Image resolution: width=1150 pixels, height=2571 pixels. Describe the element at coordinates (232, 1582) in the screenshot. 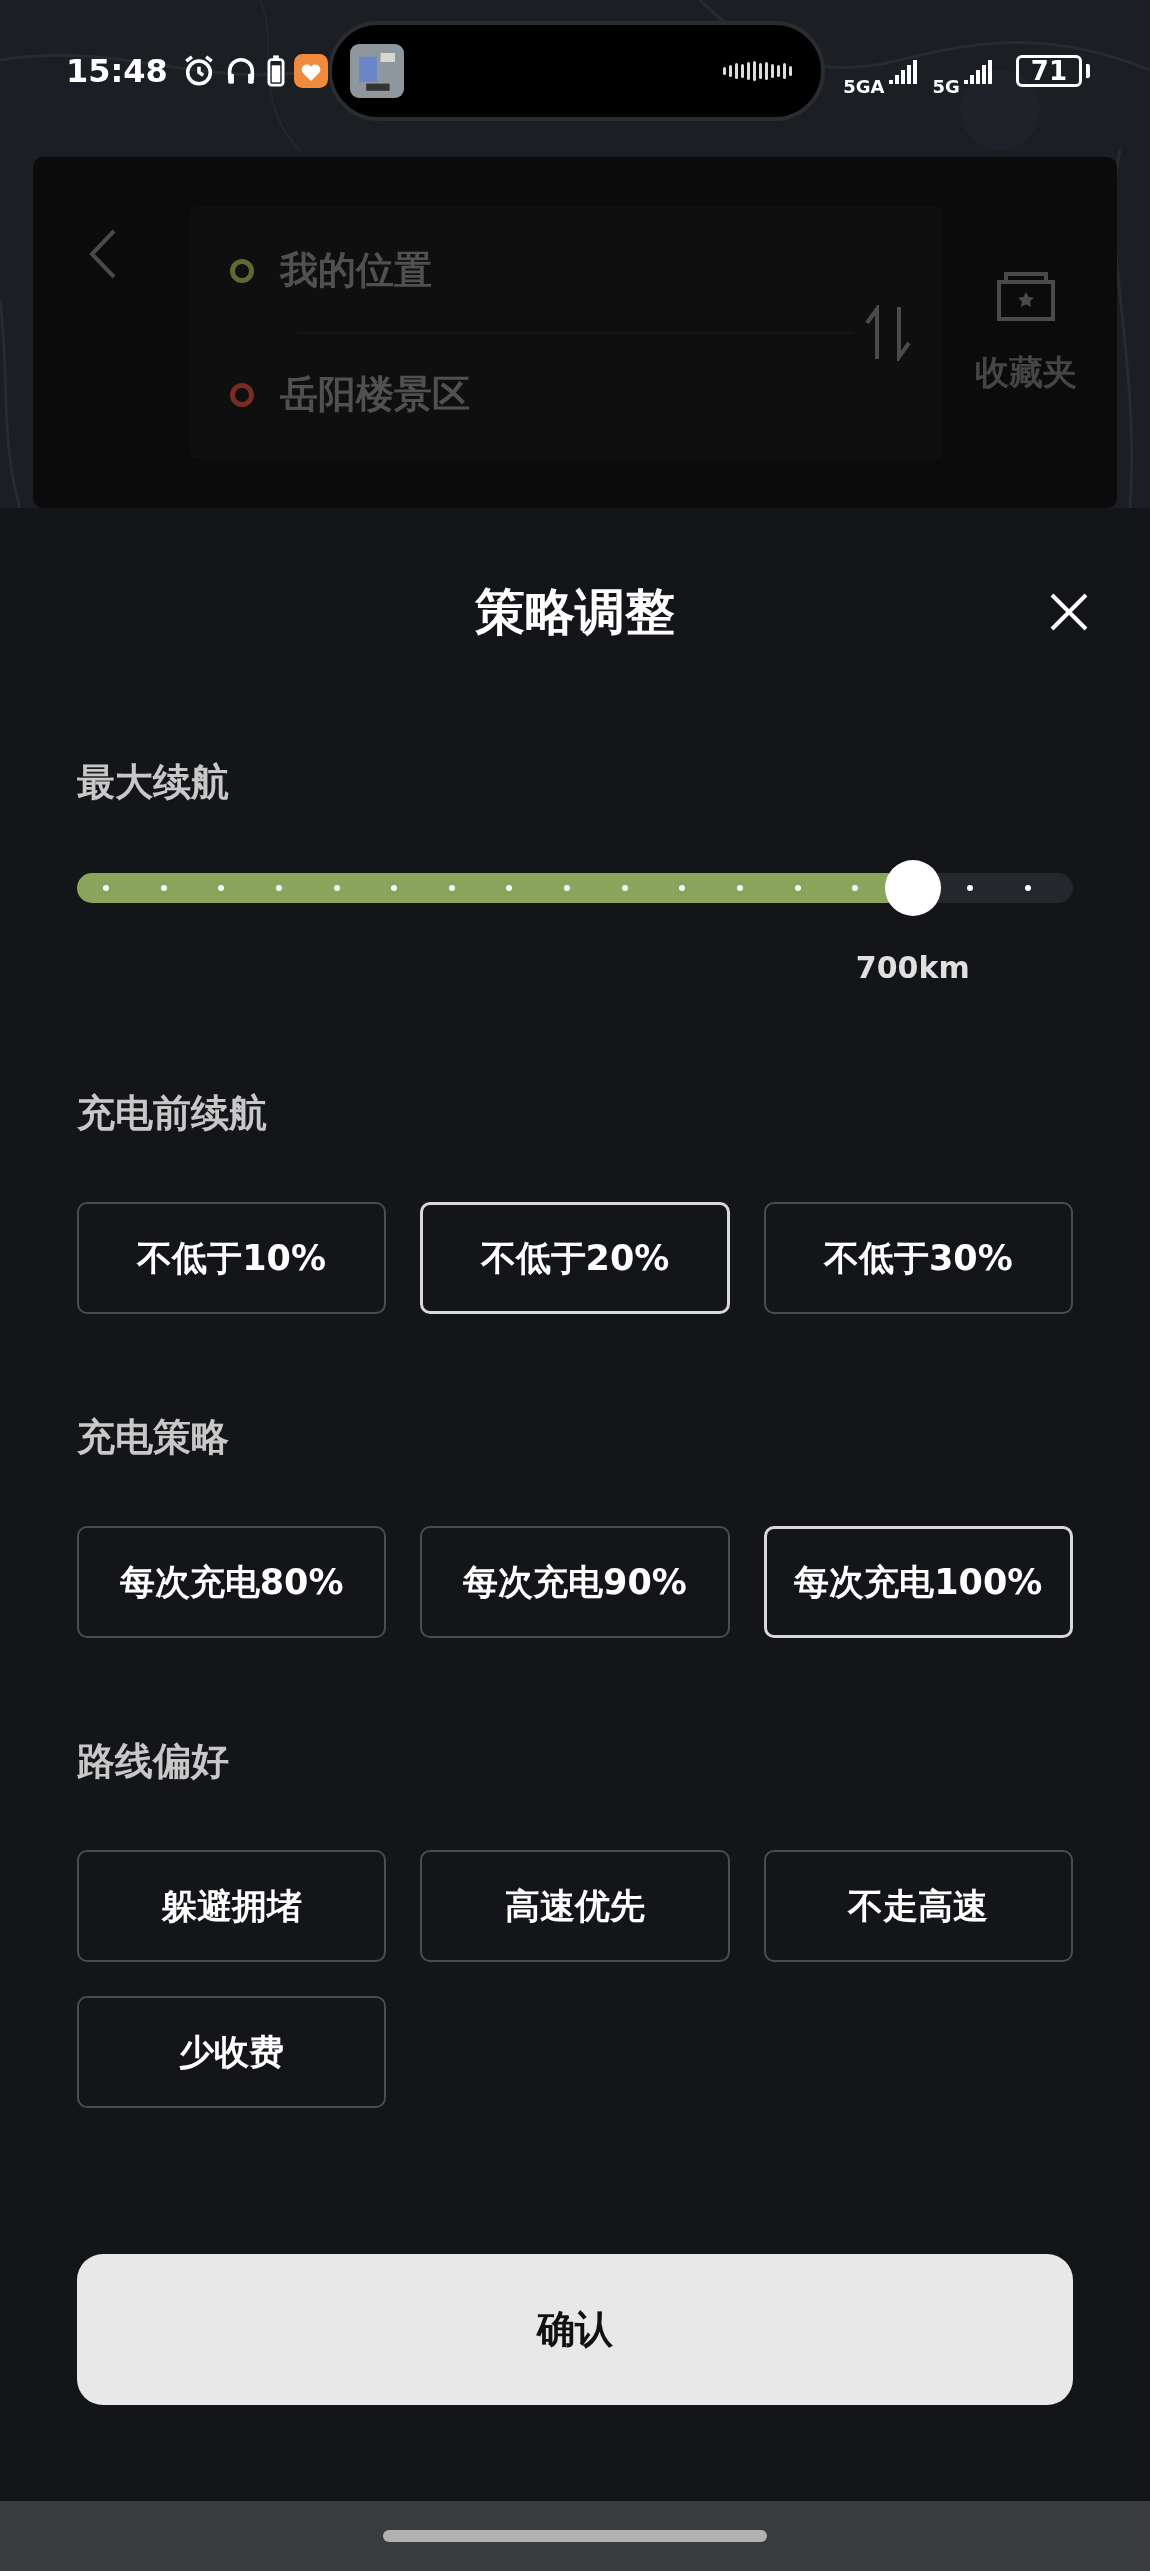

I see `option-button: 每次充电80%` at that location.